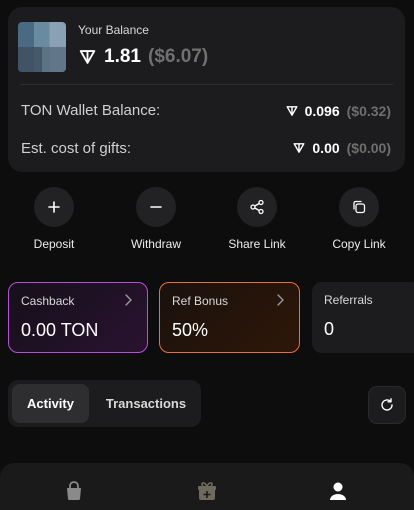 The height and width of the screenshot is (510, 414). Describe the element at coordinates (91, 110) in the screenshot. I see `wallet-balance-label: TON Wallet Balance:` at that location.